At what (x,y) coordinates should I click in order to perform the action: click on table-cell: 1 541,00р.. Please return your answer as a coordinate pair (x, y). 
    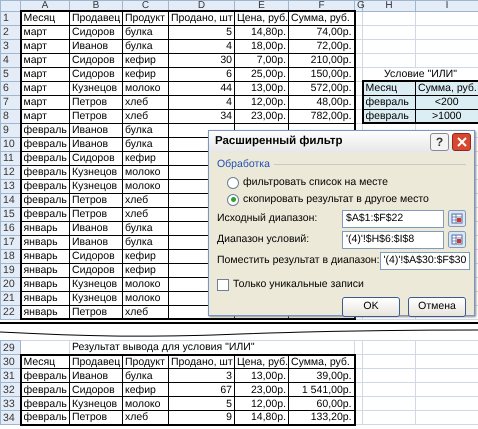
    Looking at the image, I should click on (321, 389).